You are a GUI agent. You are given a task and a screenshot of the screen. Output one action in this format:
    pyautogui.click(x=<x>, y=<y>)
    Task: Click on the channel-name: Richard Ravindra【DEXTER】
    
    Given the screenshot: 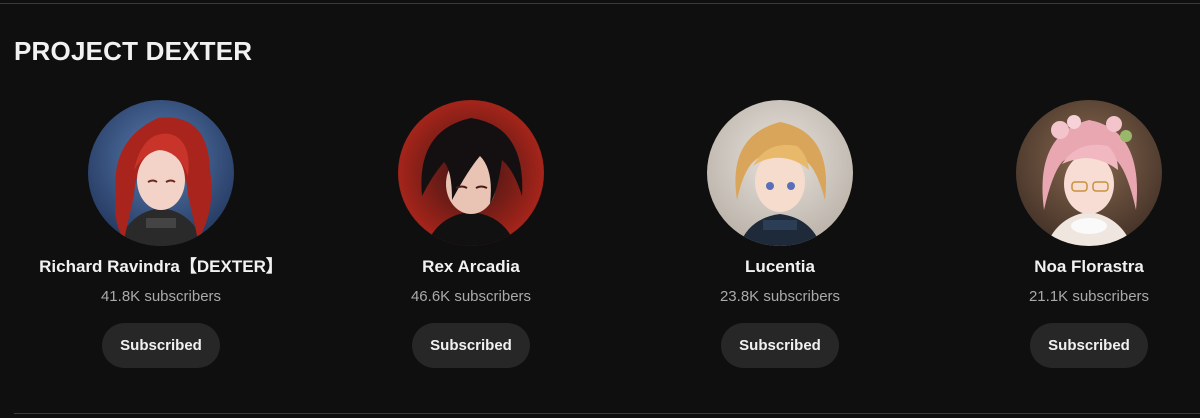 What is the action you would take?
    pyautogui.click(x=161, y=267)
    